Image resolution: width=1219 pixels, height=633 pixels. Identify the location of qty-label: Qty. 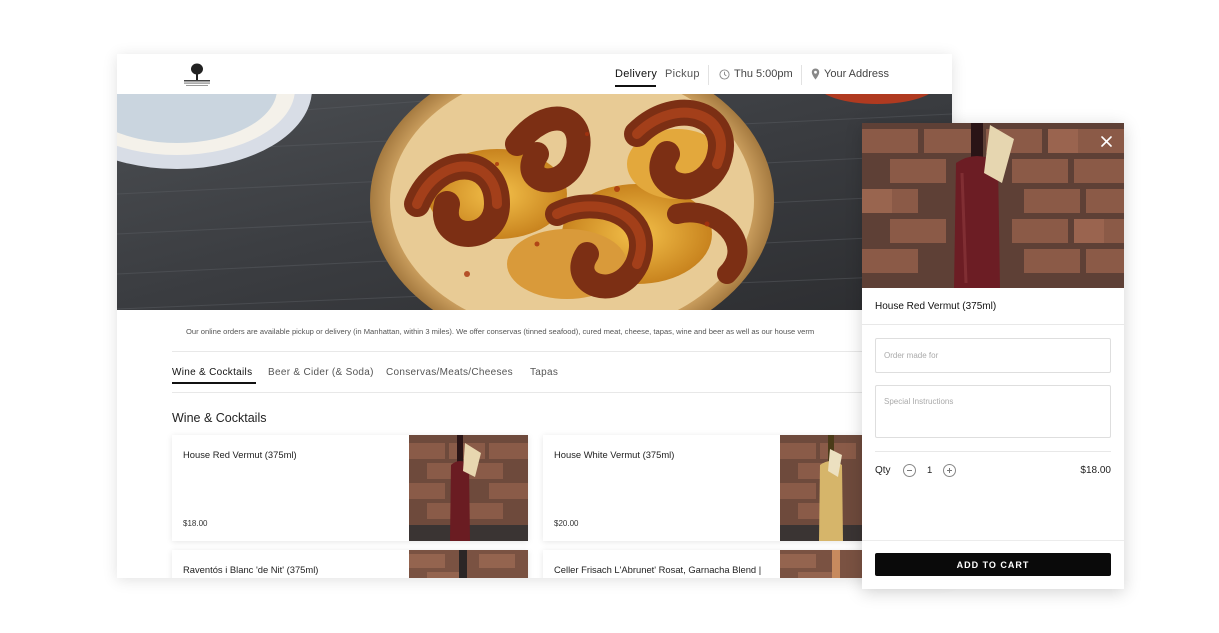
(883, 470).